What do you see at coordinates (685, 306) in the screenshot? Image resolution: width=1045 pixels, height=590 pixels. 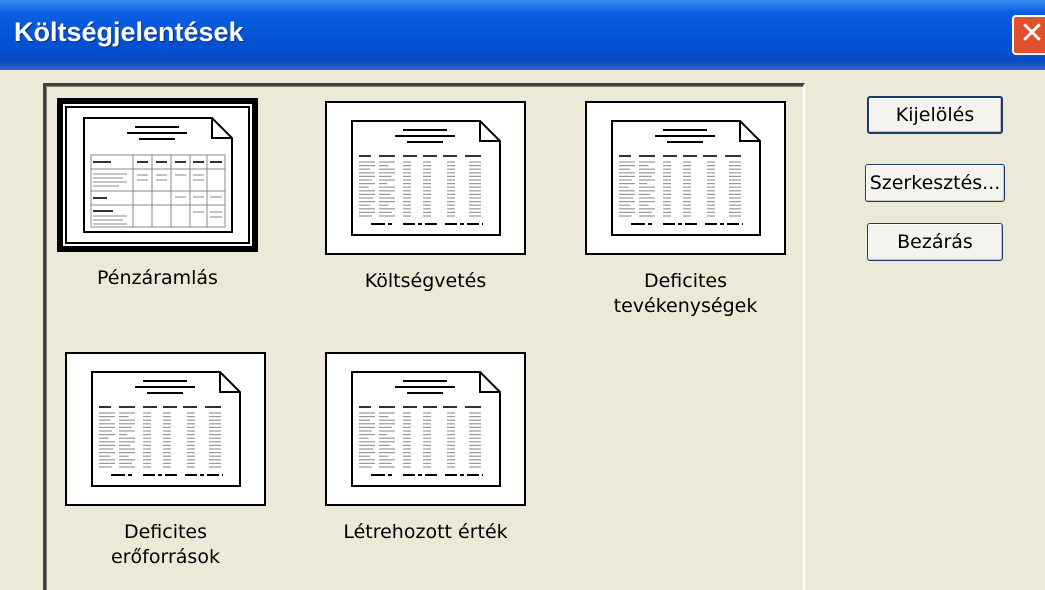 I see `report-label-line2: tevékenységek` at bounding box center [685, 306].